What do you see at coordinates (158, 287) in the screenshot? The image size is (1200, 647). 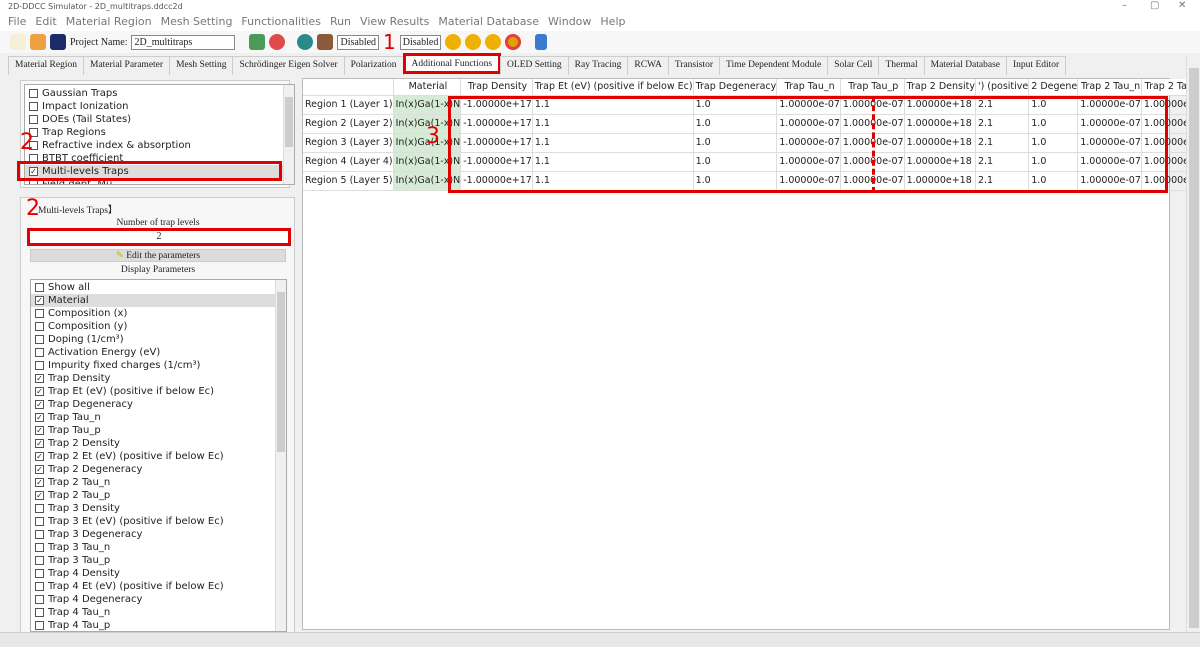 I see `checkbox-show-all: Show all` at bounding box center [158, 287].